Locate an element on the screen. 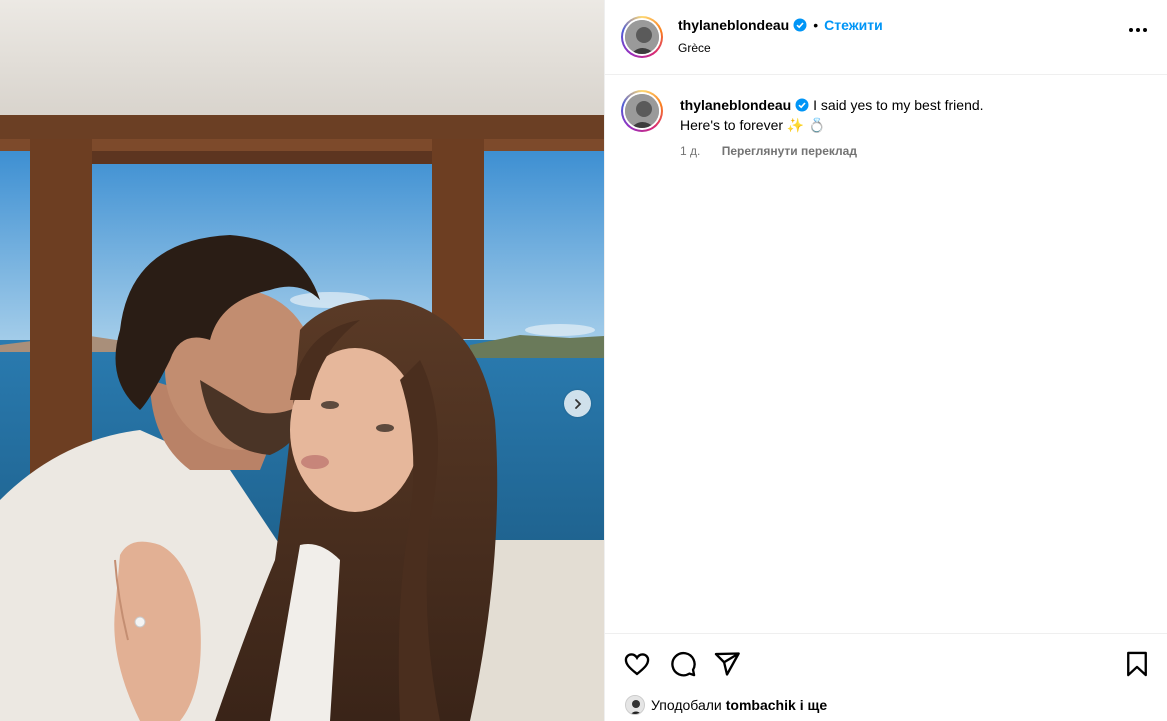  caption-meta: 1 д. Переглянути переклад is located at coordinates (768, 151).